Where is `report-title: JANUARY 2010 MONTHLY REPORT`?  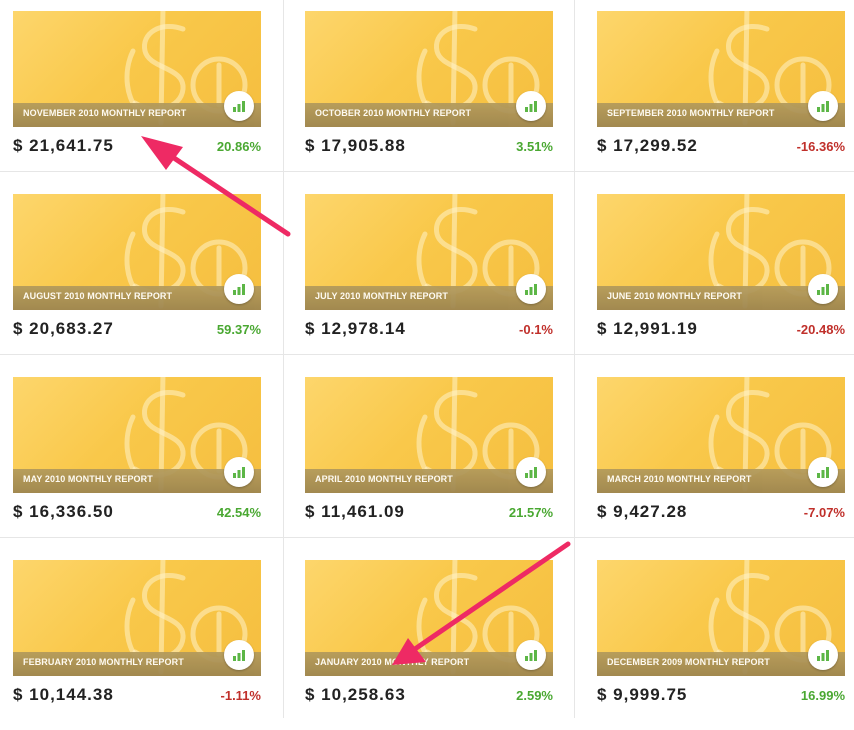 report-title: JANUARY 2010 MONTHLY REPORT is located at coordinates (392, 662).